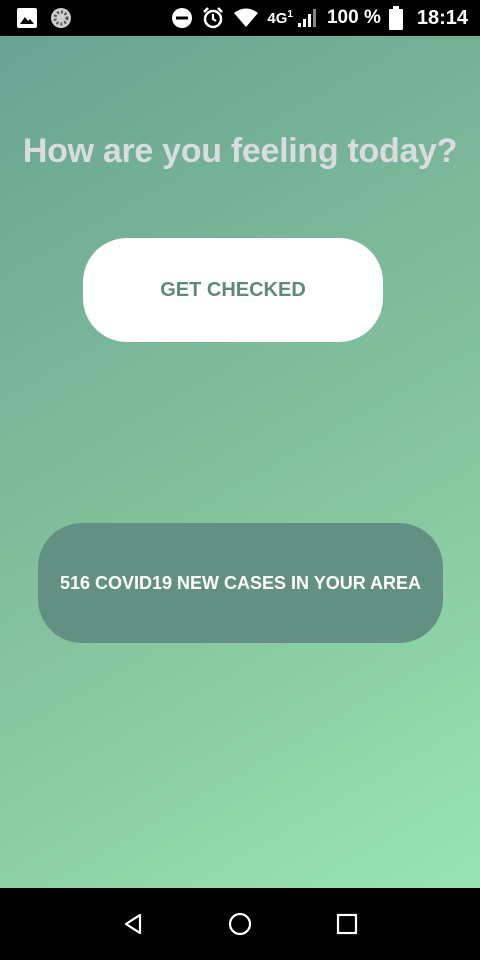  I want to click on battery-percent: 100 %, so click(353, 17).